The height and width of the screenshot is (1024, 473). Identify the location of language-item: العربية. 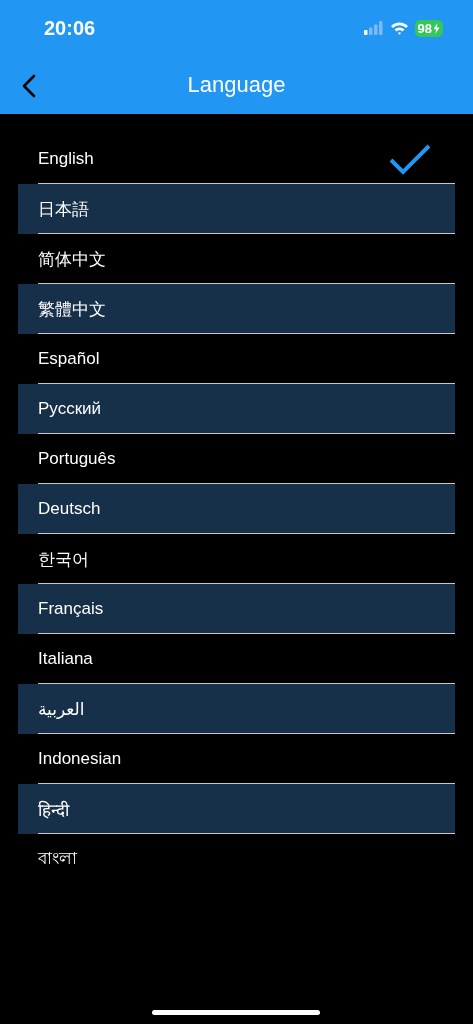
(236, 709).